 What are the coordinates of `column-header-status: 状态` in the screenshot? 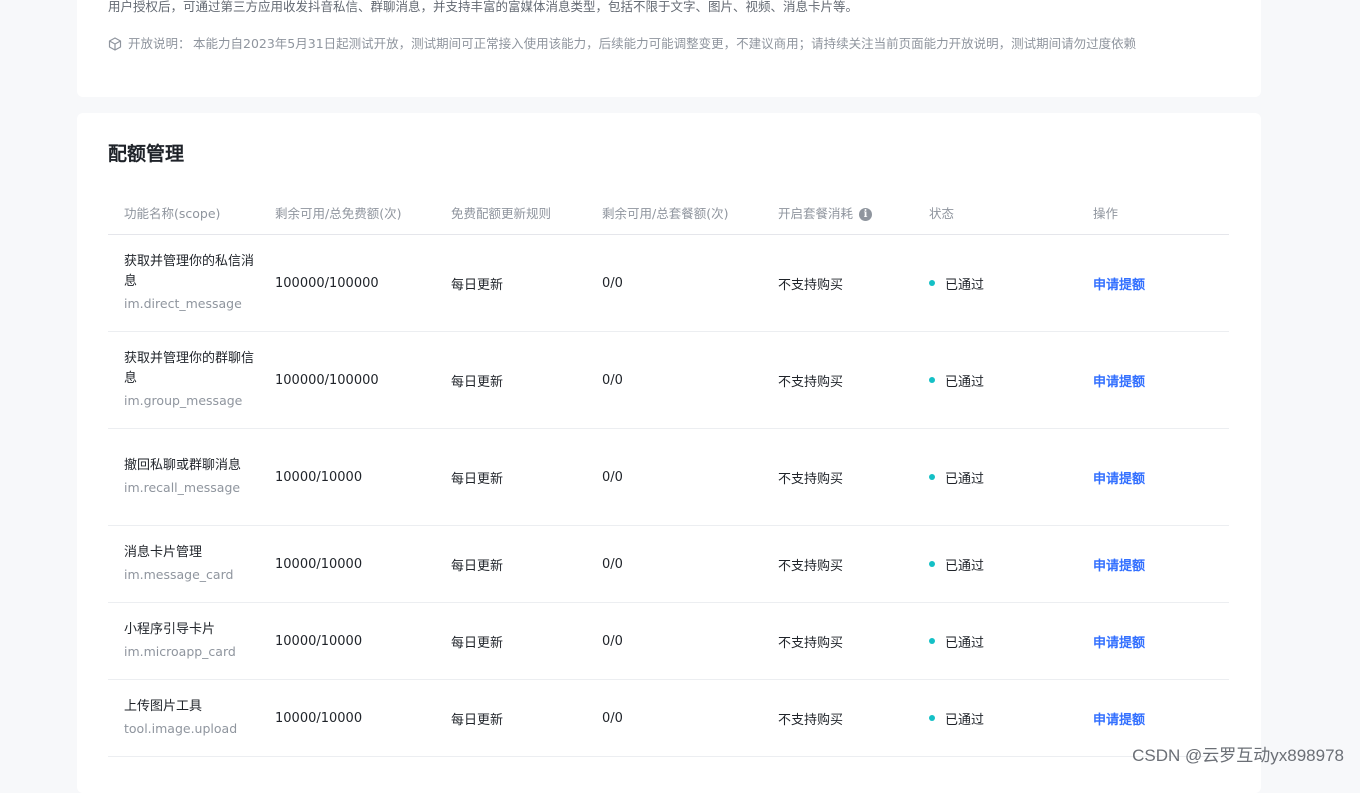 It's located at (942, 213).